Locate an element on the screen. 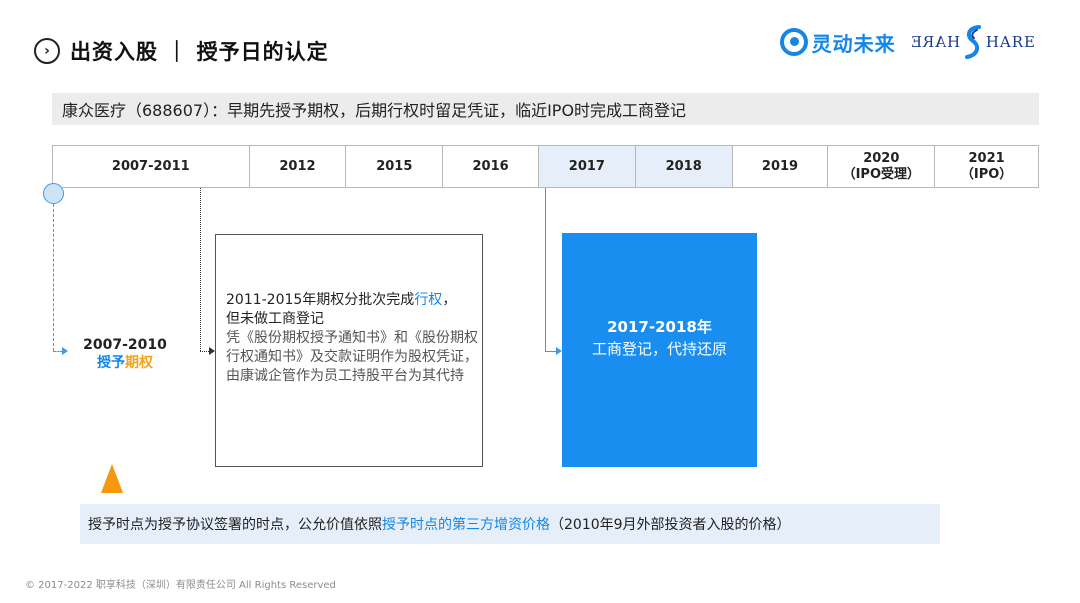 This screenshot has height=603, width=1080. share-logo: HARE HARE is located at coordinates (973, 42).